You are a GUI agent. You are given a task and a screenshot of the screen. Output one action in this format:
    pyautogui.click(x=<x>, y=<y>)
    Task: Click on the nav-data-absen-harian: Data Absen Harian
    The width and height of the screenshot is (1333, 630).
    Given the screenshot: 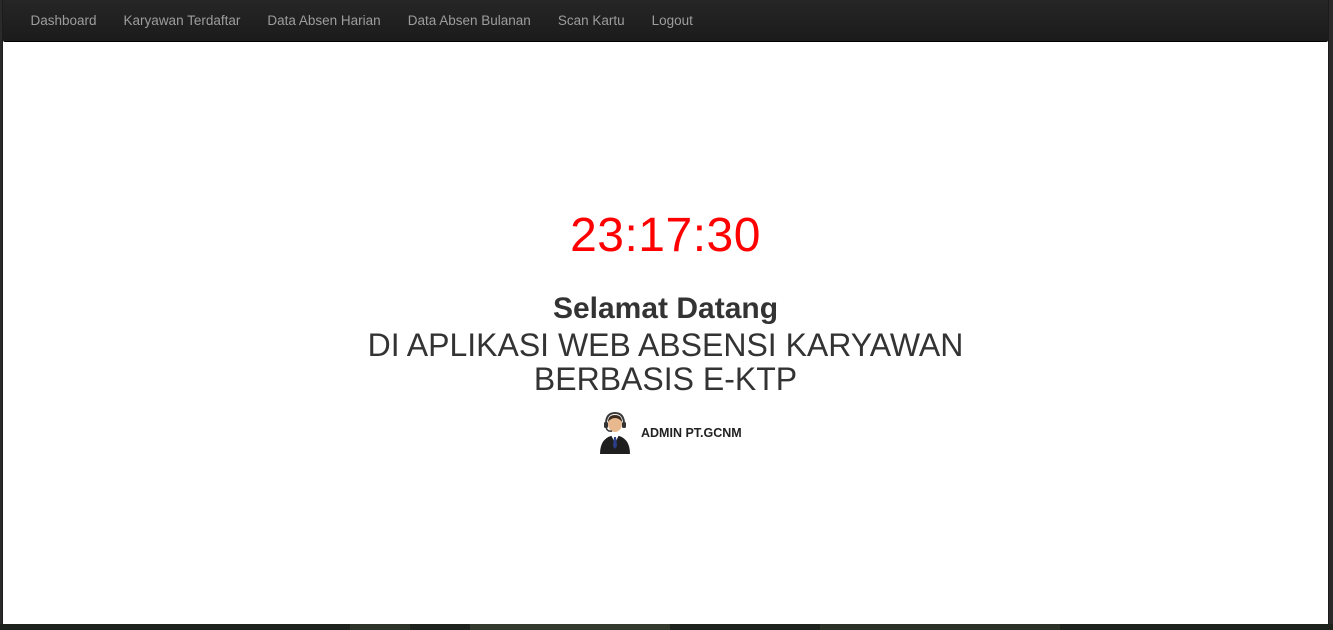 What is the action you would take?
    pyautogui.click(x=324, y=21)
    